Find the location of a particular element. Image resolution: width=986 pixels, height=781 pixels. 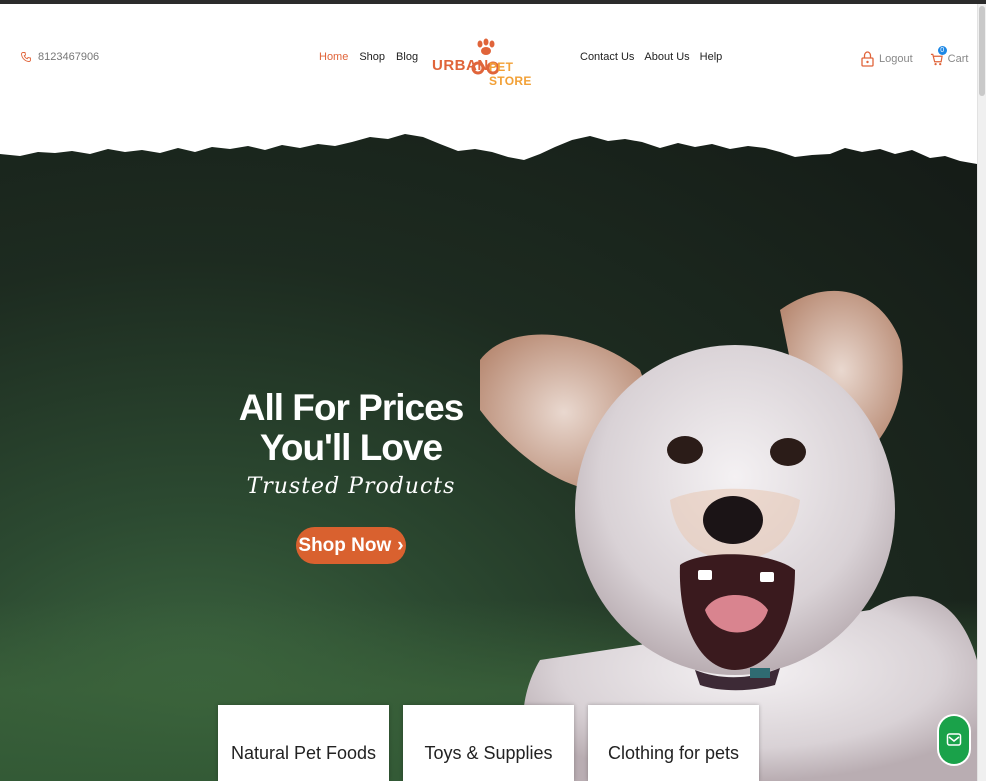

nav-blog: Blog is located at coordinates (407, 57).